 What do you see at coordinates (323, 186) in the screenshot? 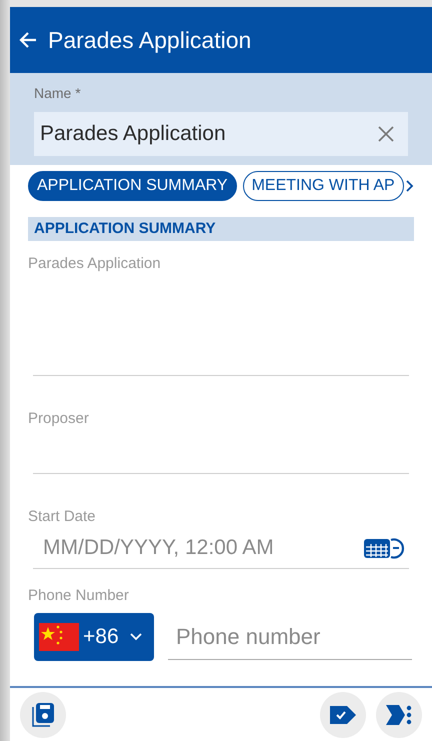
I see `tab: MEETING WITH AP` at bounding box center [323, 186].